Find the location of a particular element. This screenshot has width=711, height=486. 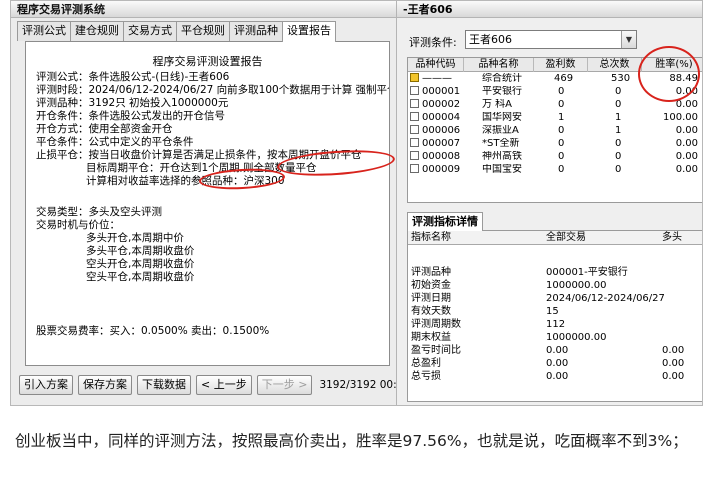

download-data-button: 下载数据 is located at coordinates (164, 385).